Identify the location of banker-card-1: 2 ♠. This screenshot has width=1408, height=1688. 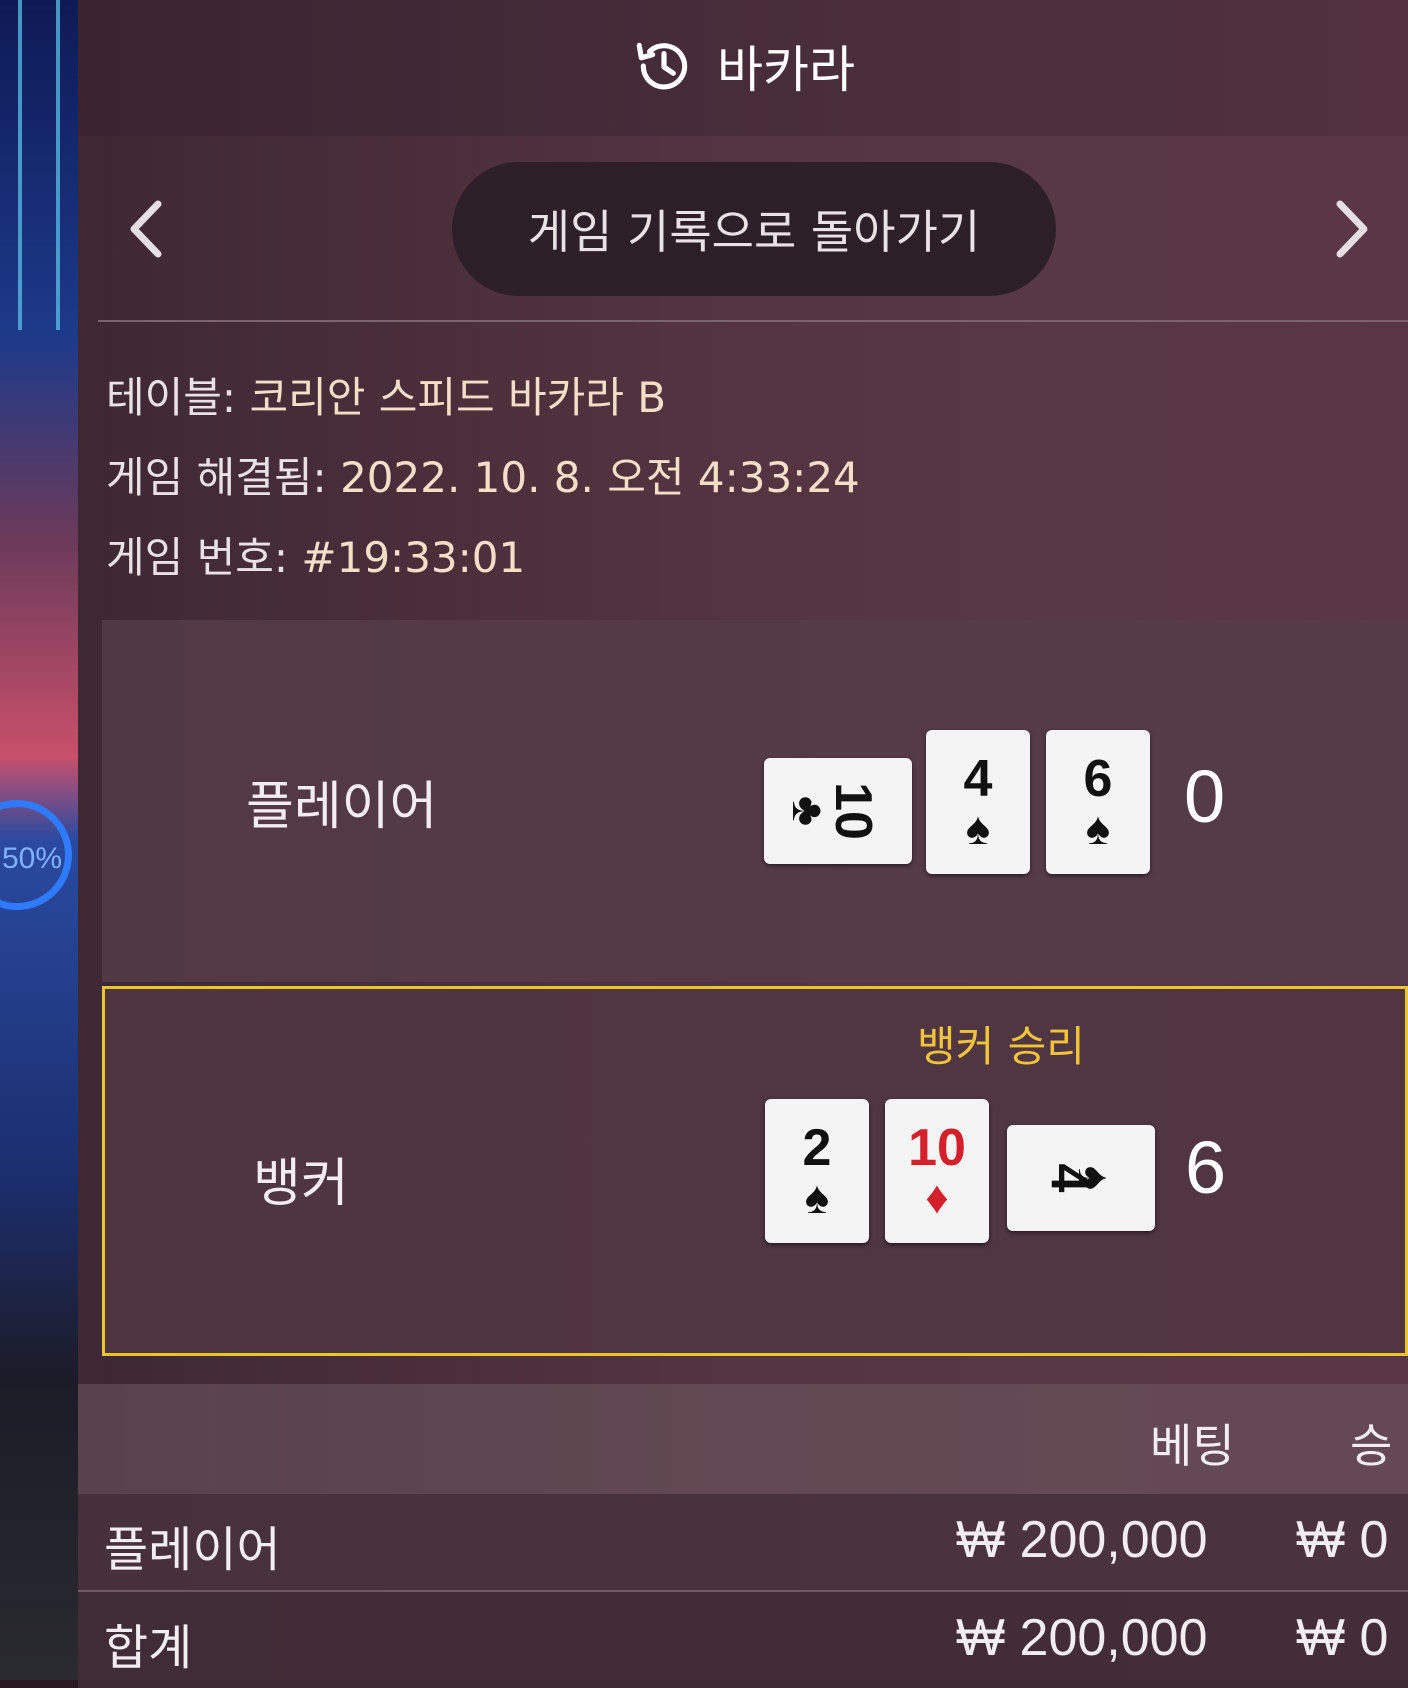
(817, 1171).